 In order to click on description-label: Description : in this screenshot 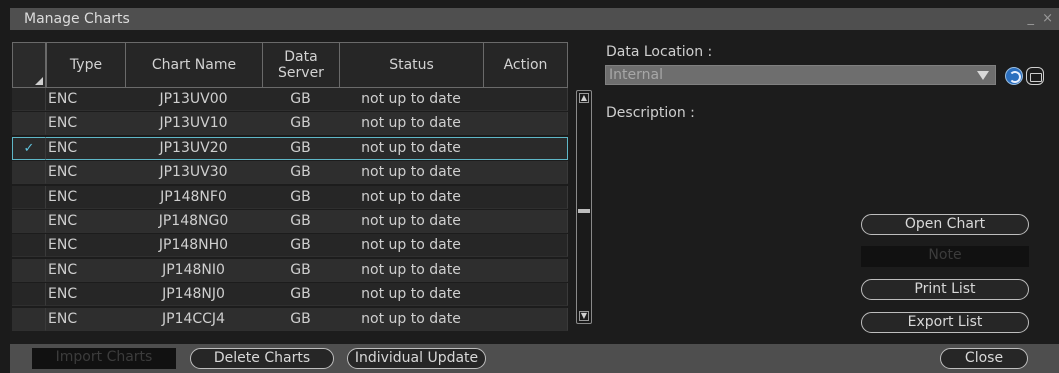, I will do `click(650, 113)`.